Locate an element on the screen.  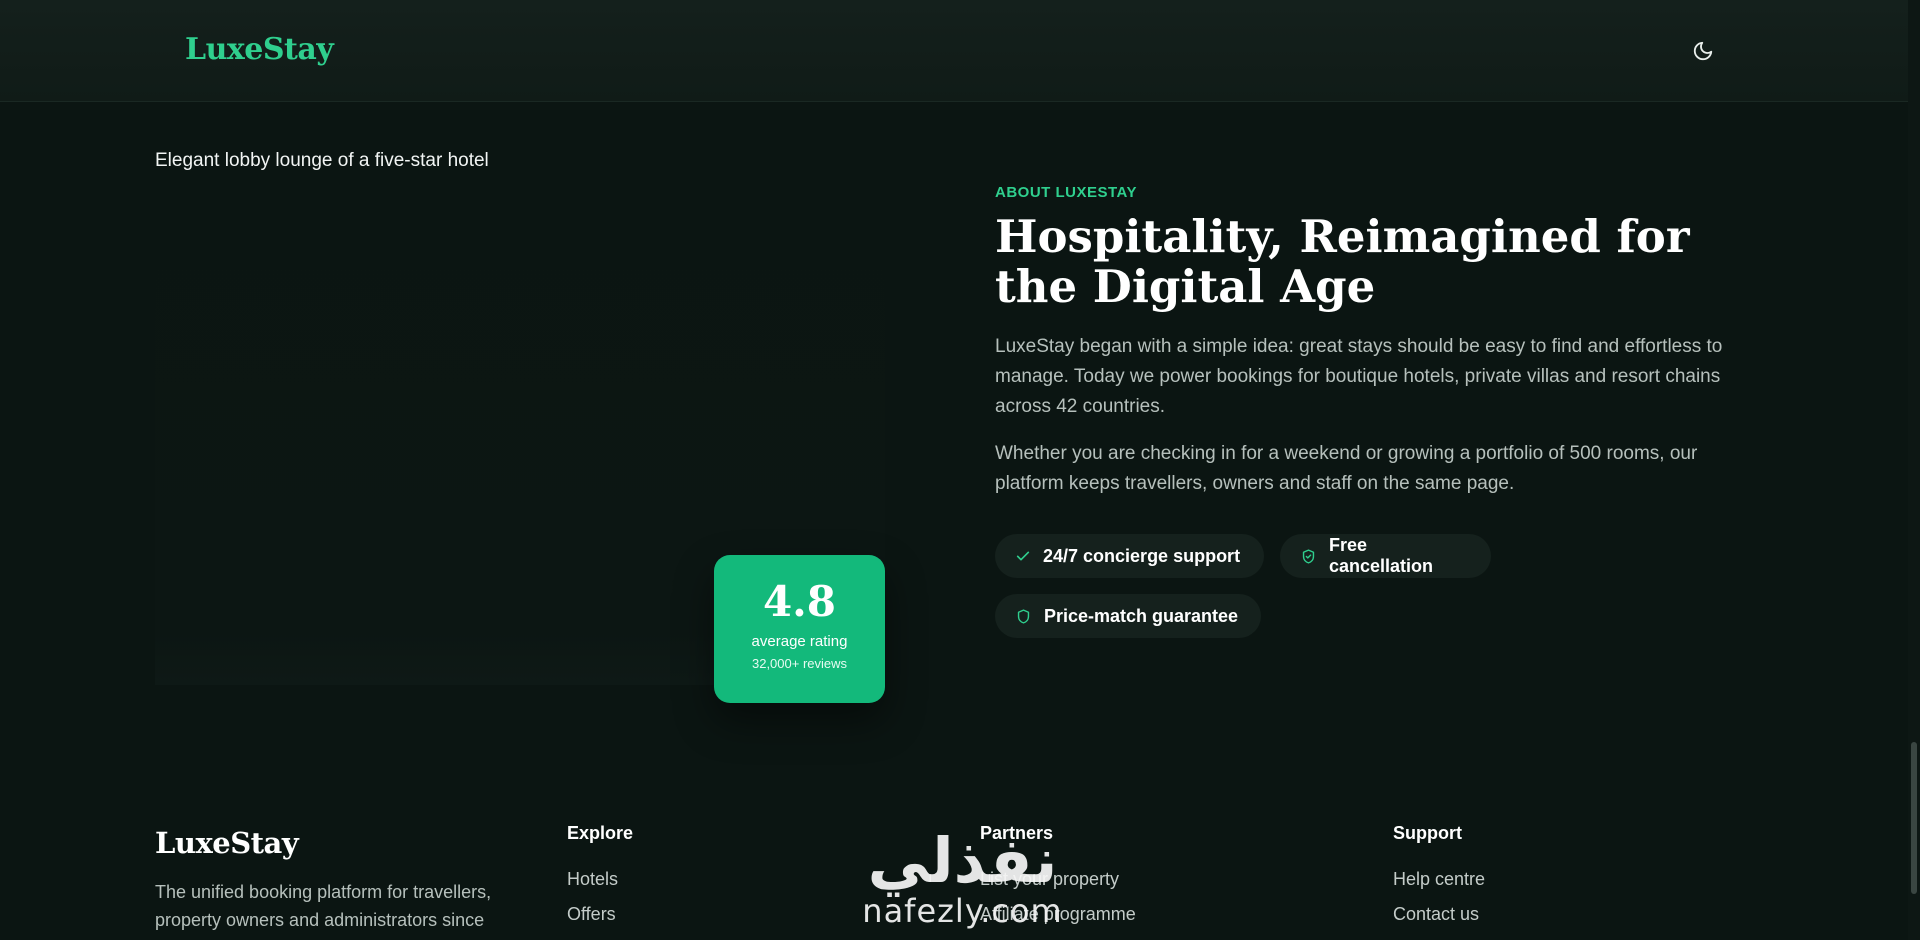
footer-link-contact: Contact us is located at coordinates (1439, 914).